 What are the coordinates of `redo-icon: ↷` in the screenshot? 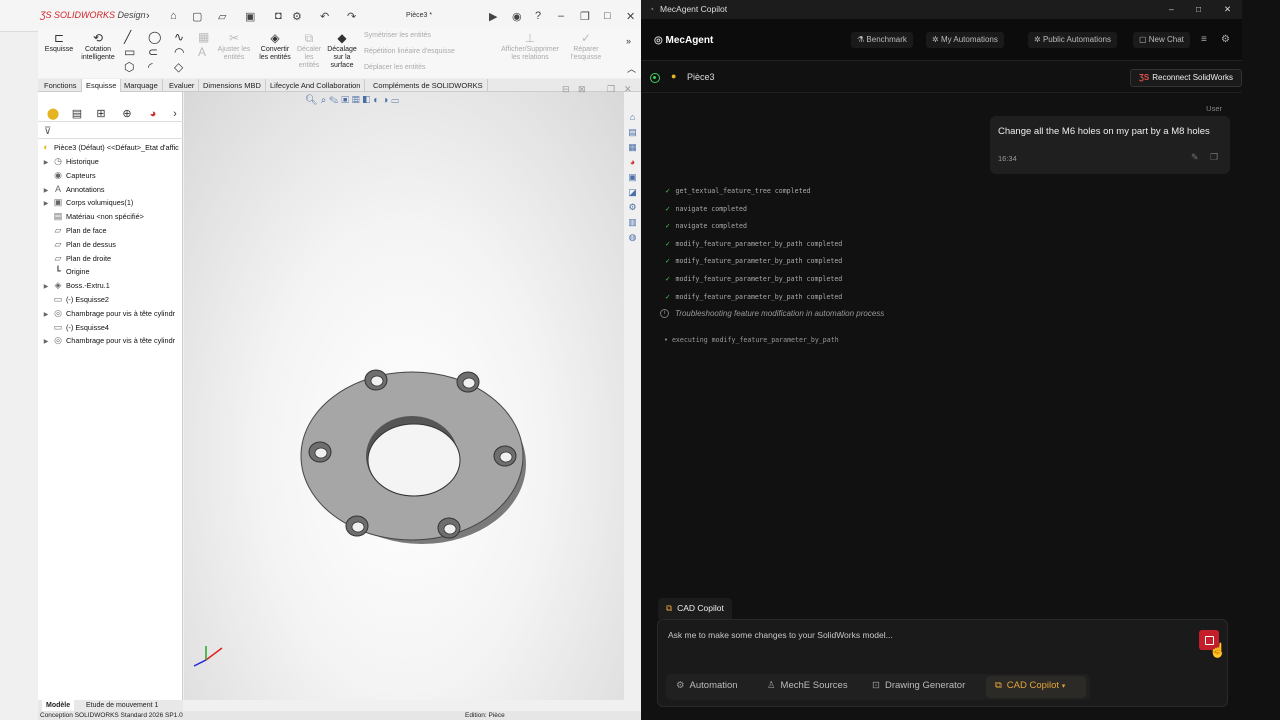 It's located at (351, 16).